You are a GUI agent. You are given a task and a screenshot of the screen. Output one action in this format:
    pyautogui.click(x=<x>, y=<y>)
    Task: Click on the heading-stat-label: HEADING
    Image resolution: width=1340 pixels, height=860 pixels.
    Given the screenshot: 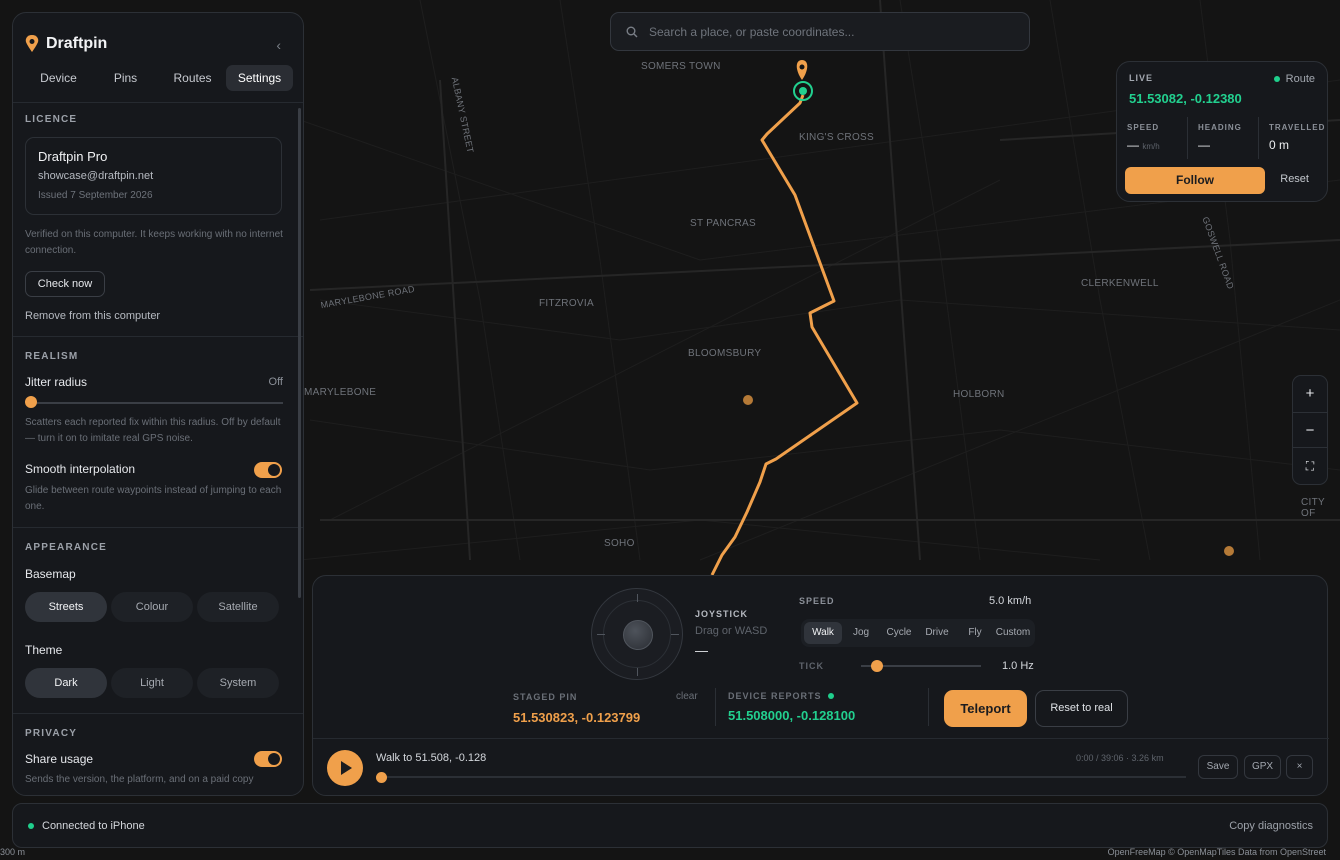 What is the action you would take?
    pyautogui.click(x=1220, y=127)
    